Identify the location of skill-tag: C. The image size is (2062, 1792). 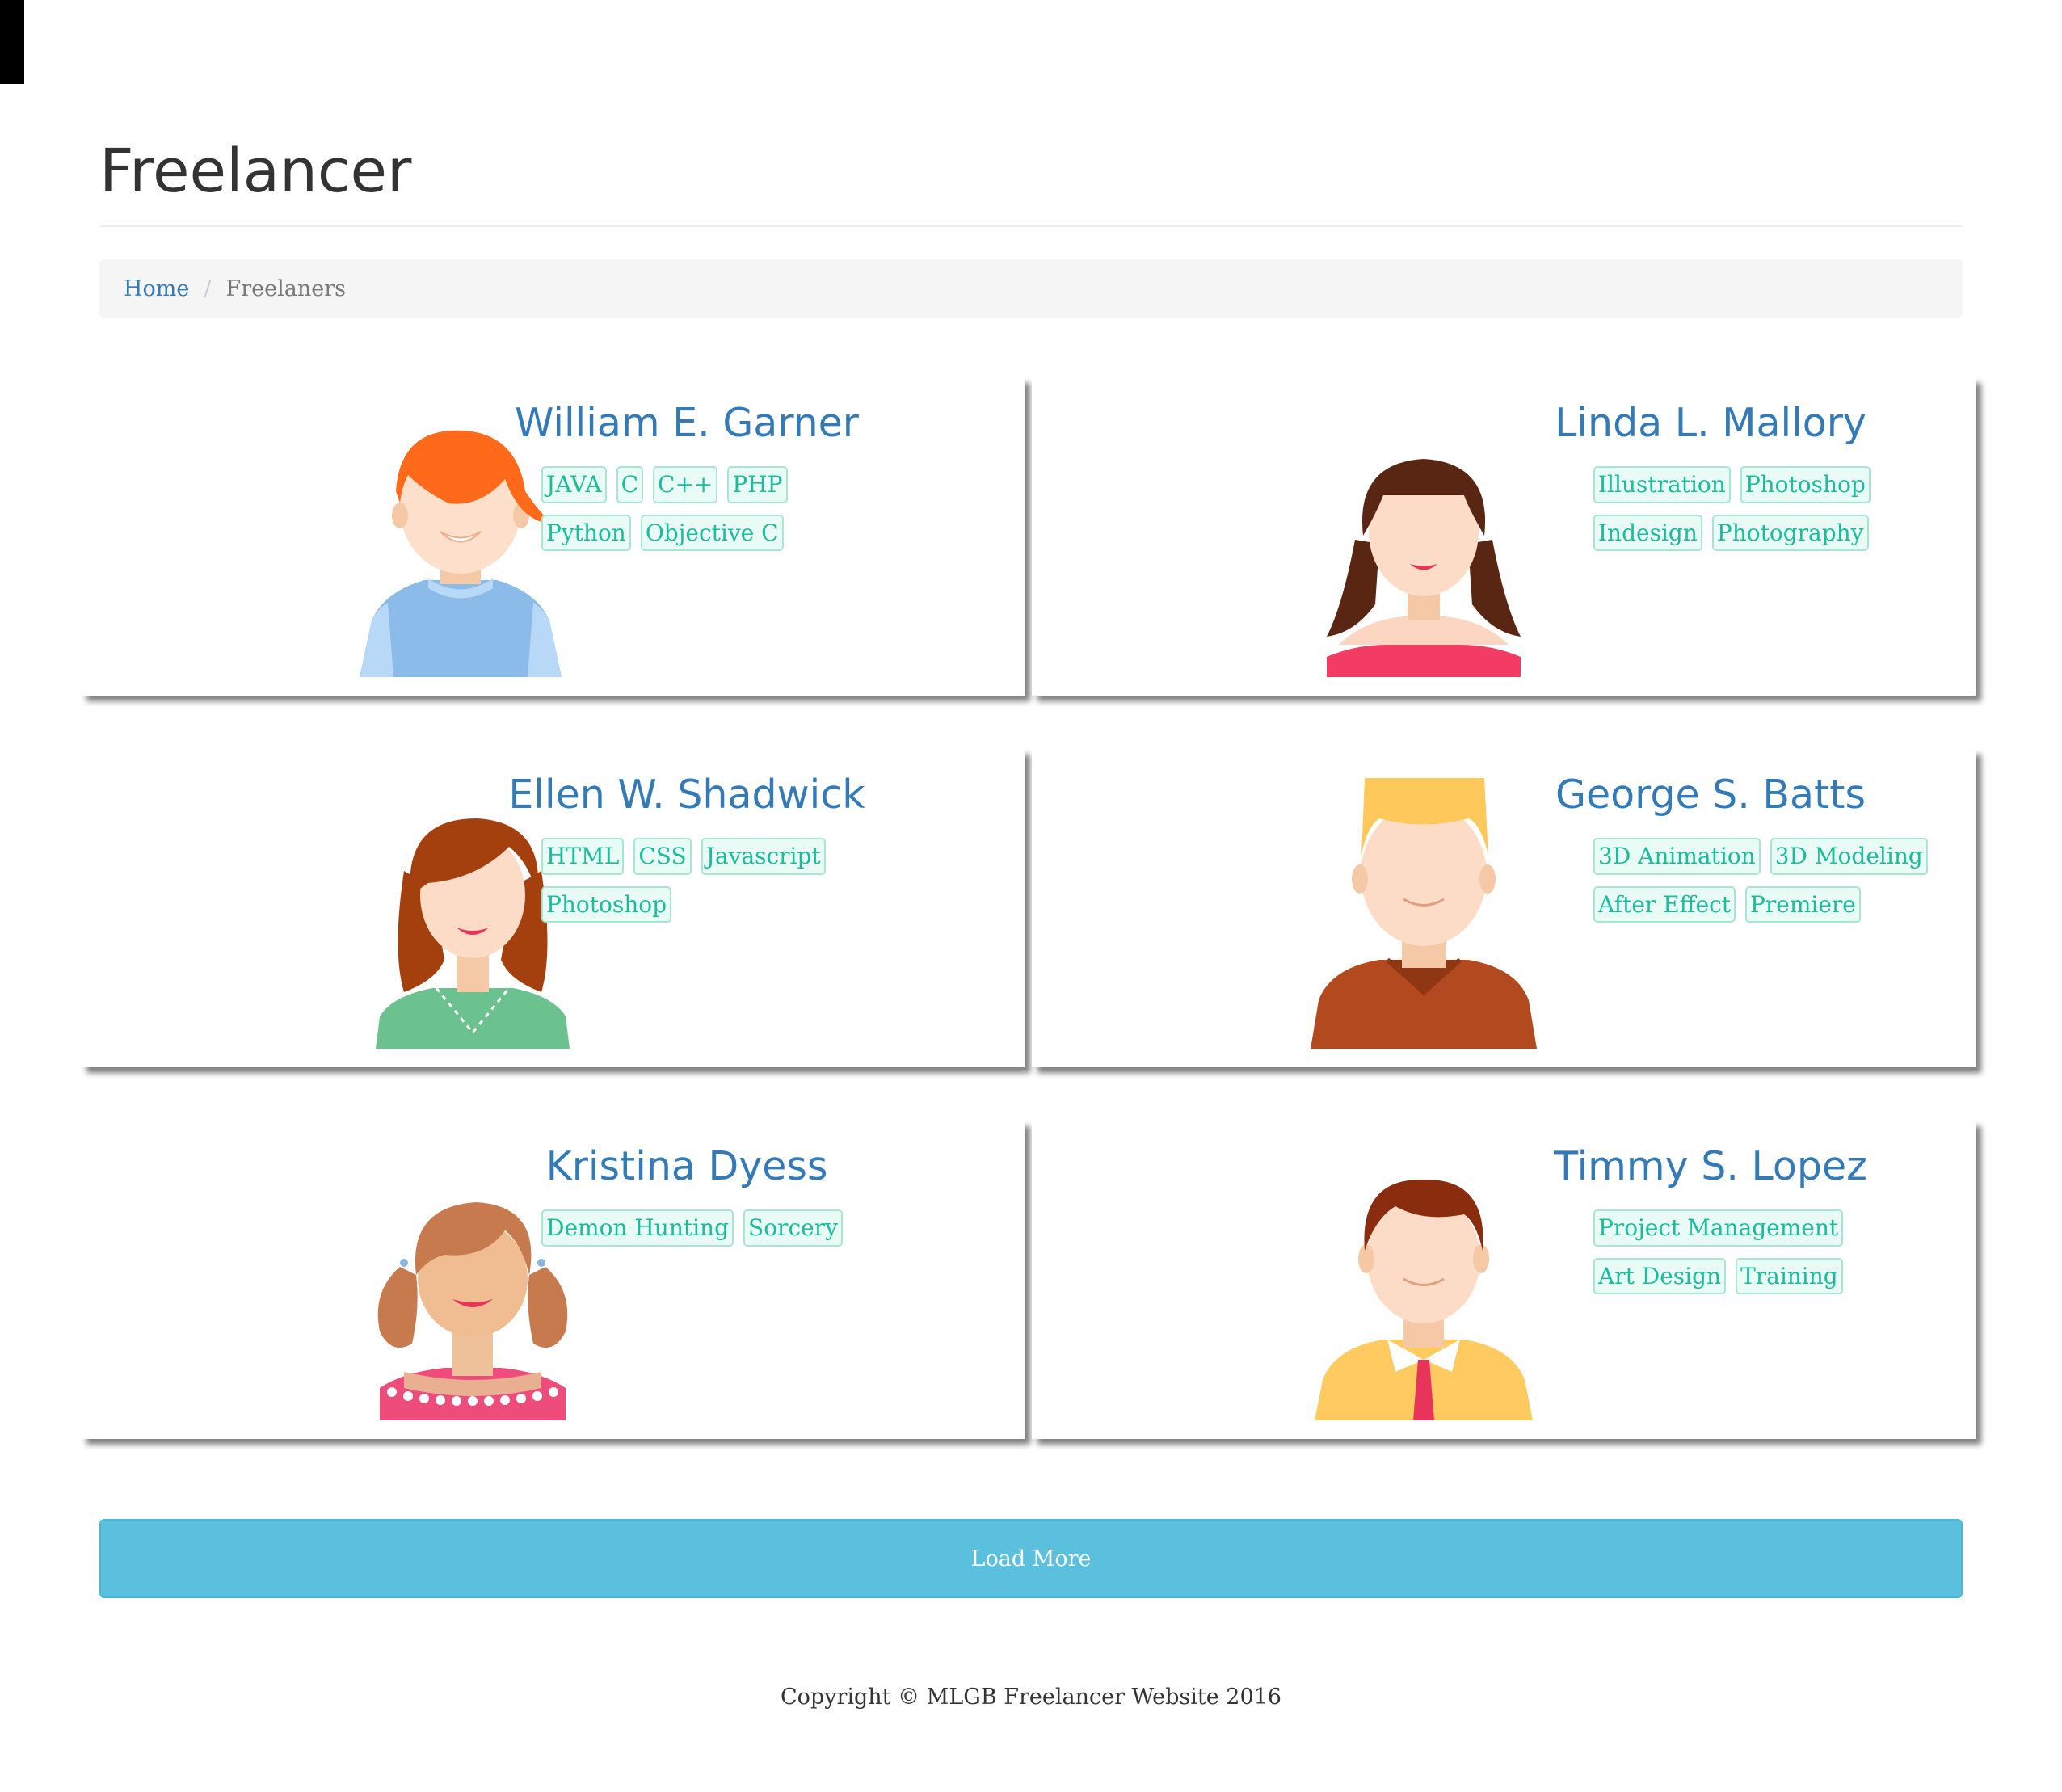
(630, 484).